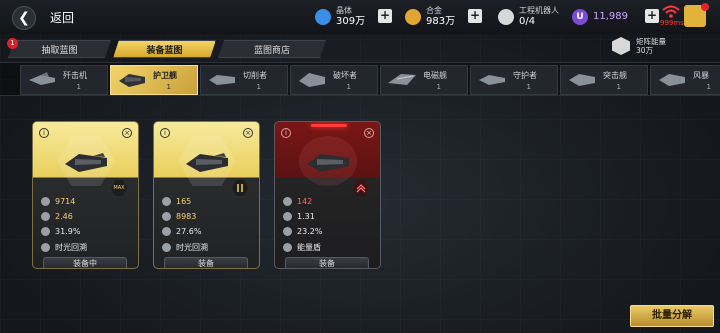  I want to click on crystal-resource: 晶体 309万, so click(340, 17).